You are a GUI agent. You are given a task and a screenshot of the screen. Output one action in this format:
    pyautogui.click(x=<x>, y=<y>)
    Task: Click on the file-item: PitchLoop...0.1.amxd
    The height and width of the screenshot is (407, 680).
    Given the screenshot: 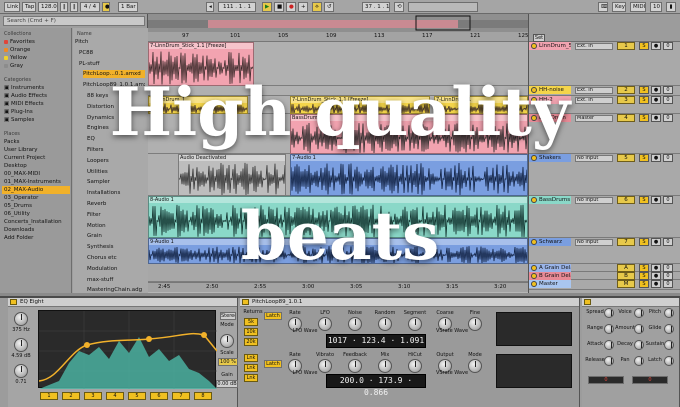 What is the action you would take?
    pyautogui.click(x=114, y=74)
    